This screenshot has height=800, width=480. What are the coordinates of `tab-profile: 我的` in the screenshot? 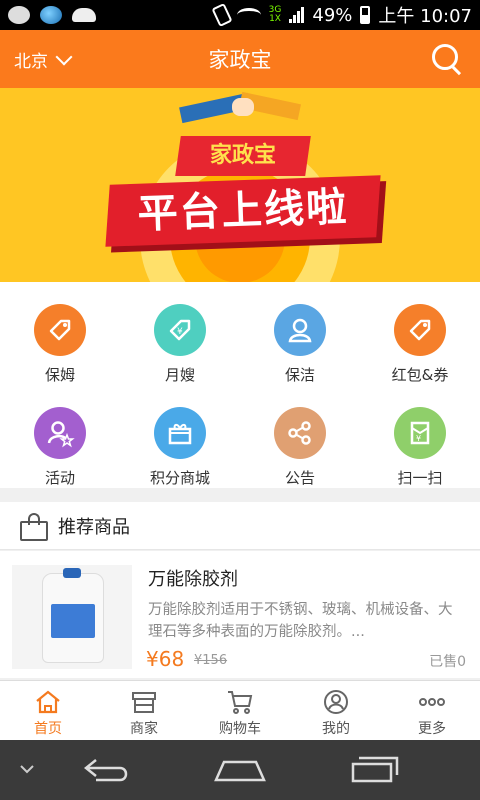 It's located at (336, 710).